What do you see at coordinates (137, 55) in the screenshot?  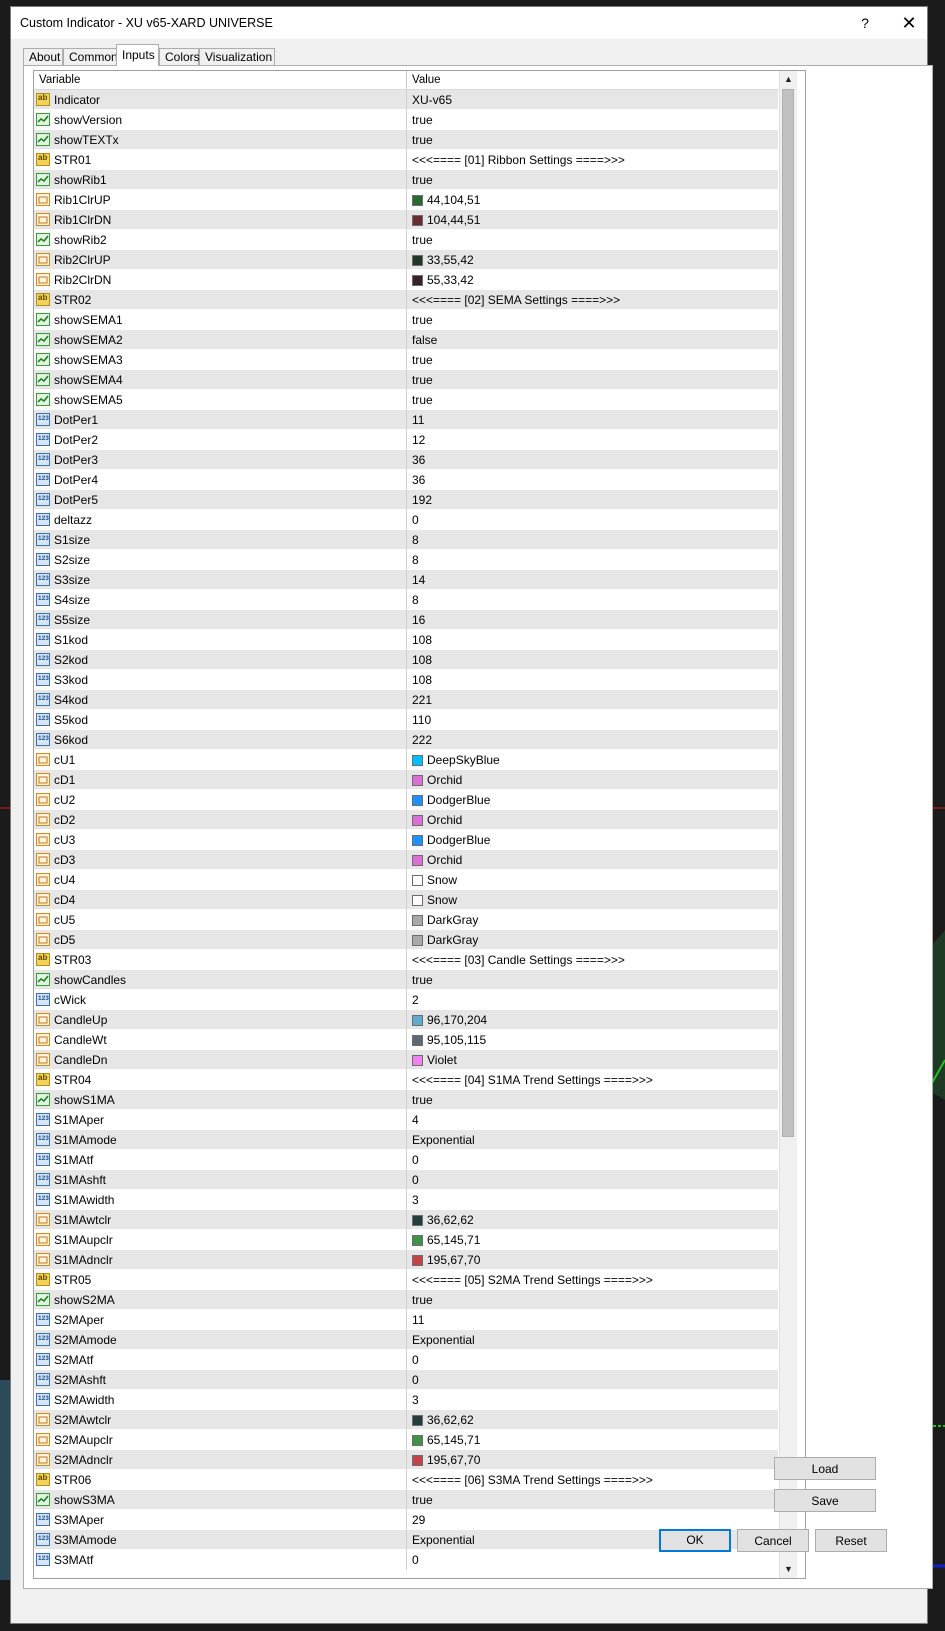 I see `tab-inputs: Inputs` at bounding box center [137, 55].